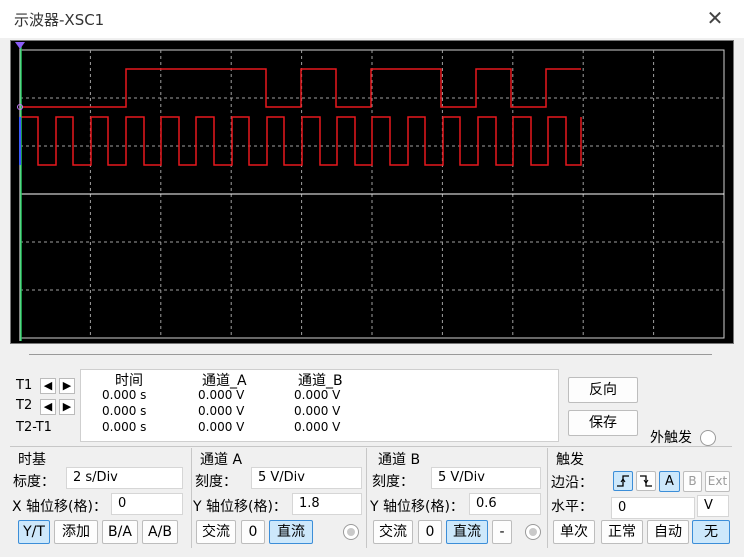 This screenshot has height=557, width=744. I want to click on channel-b-trace, so click(301, 141).